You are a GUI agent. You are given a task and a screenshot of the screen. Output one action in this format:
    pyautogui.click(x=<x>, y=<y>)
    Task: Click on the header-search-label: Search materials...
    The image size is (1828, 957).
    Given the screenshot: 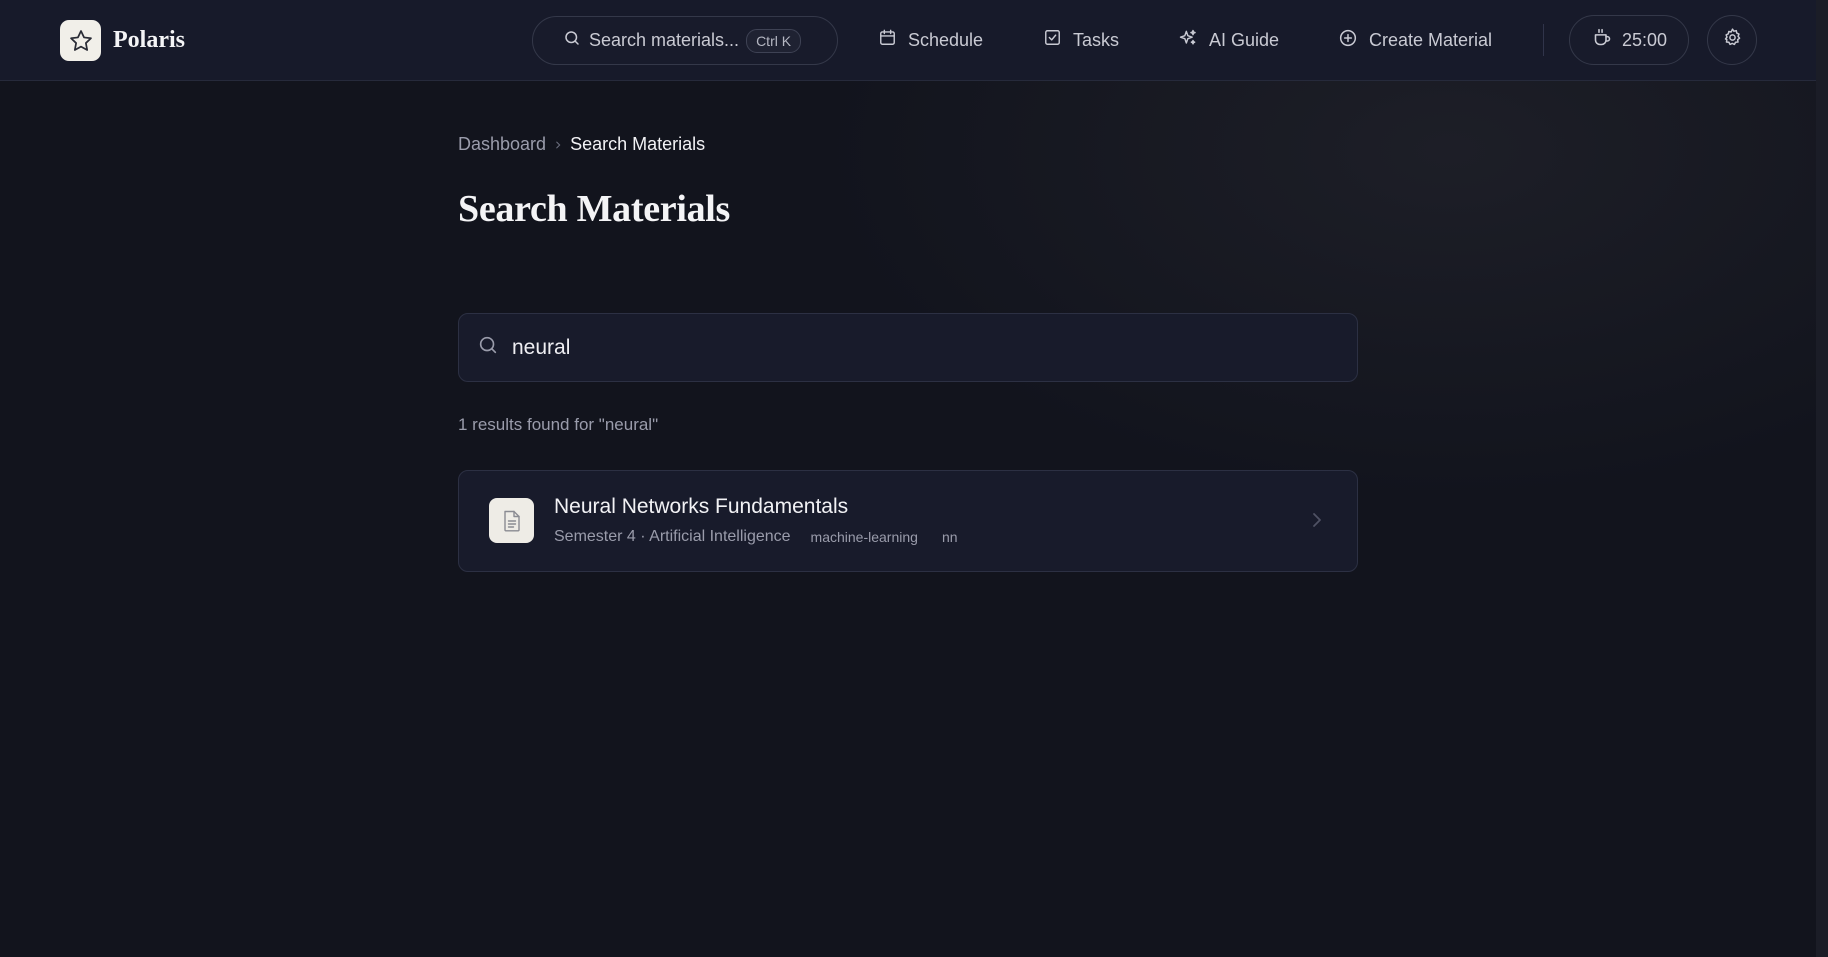 What is the action you would take?
    pyautogui.click(x=664, y=40)
    